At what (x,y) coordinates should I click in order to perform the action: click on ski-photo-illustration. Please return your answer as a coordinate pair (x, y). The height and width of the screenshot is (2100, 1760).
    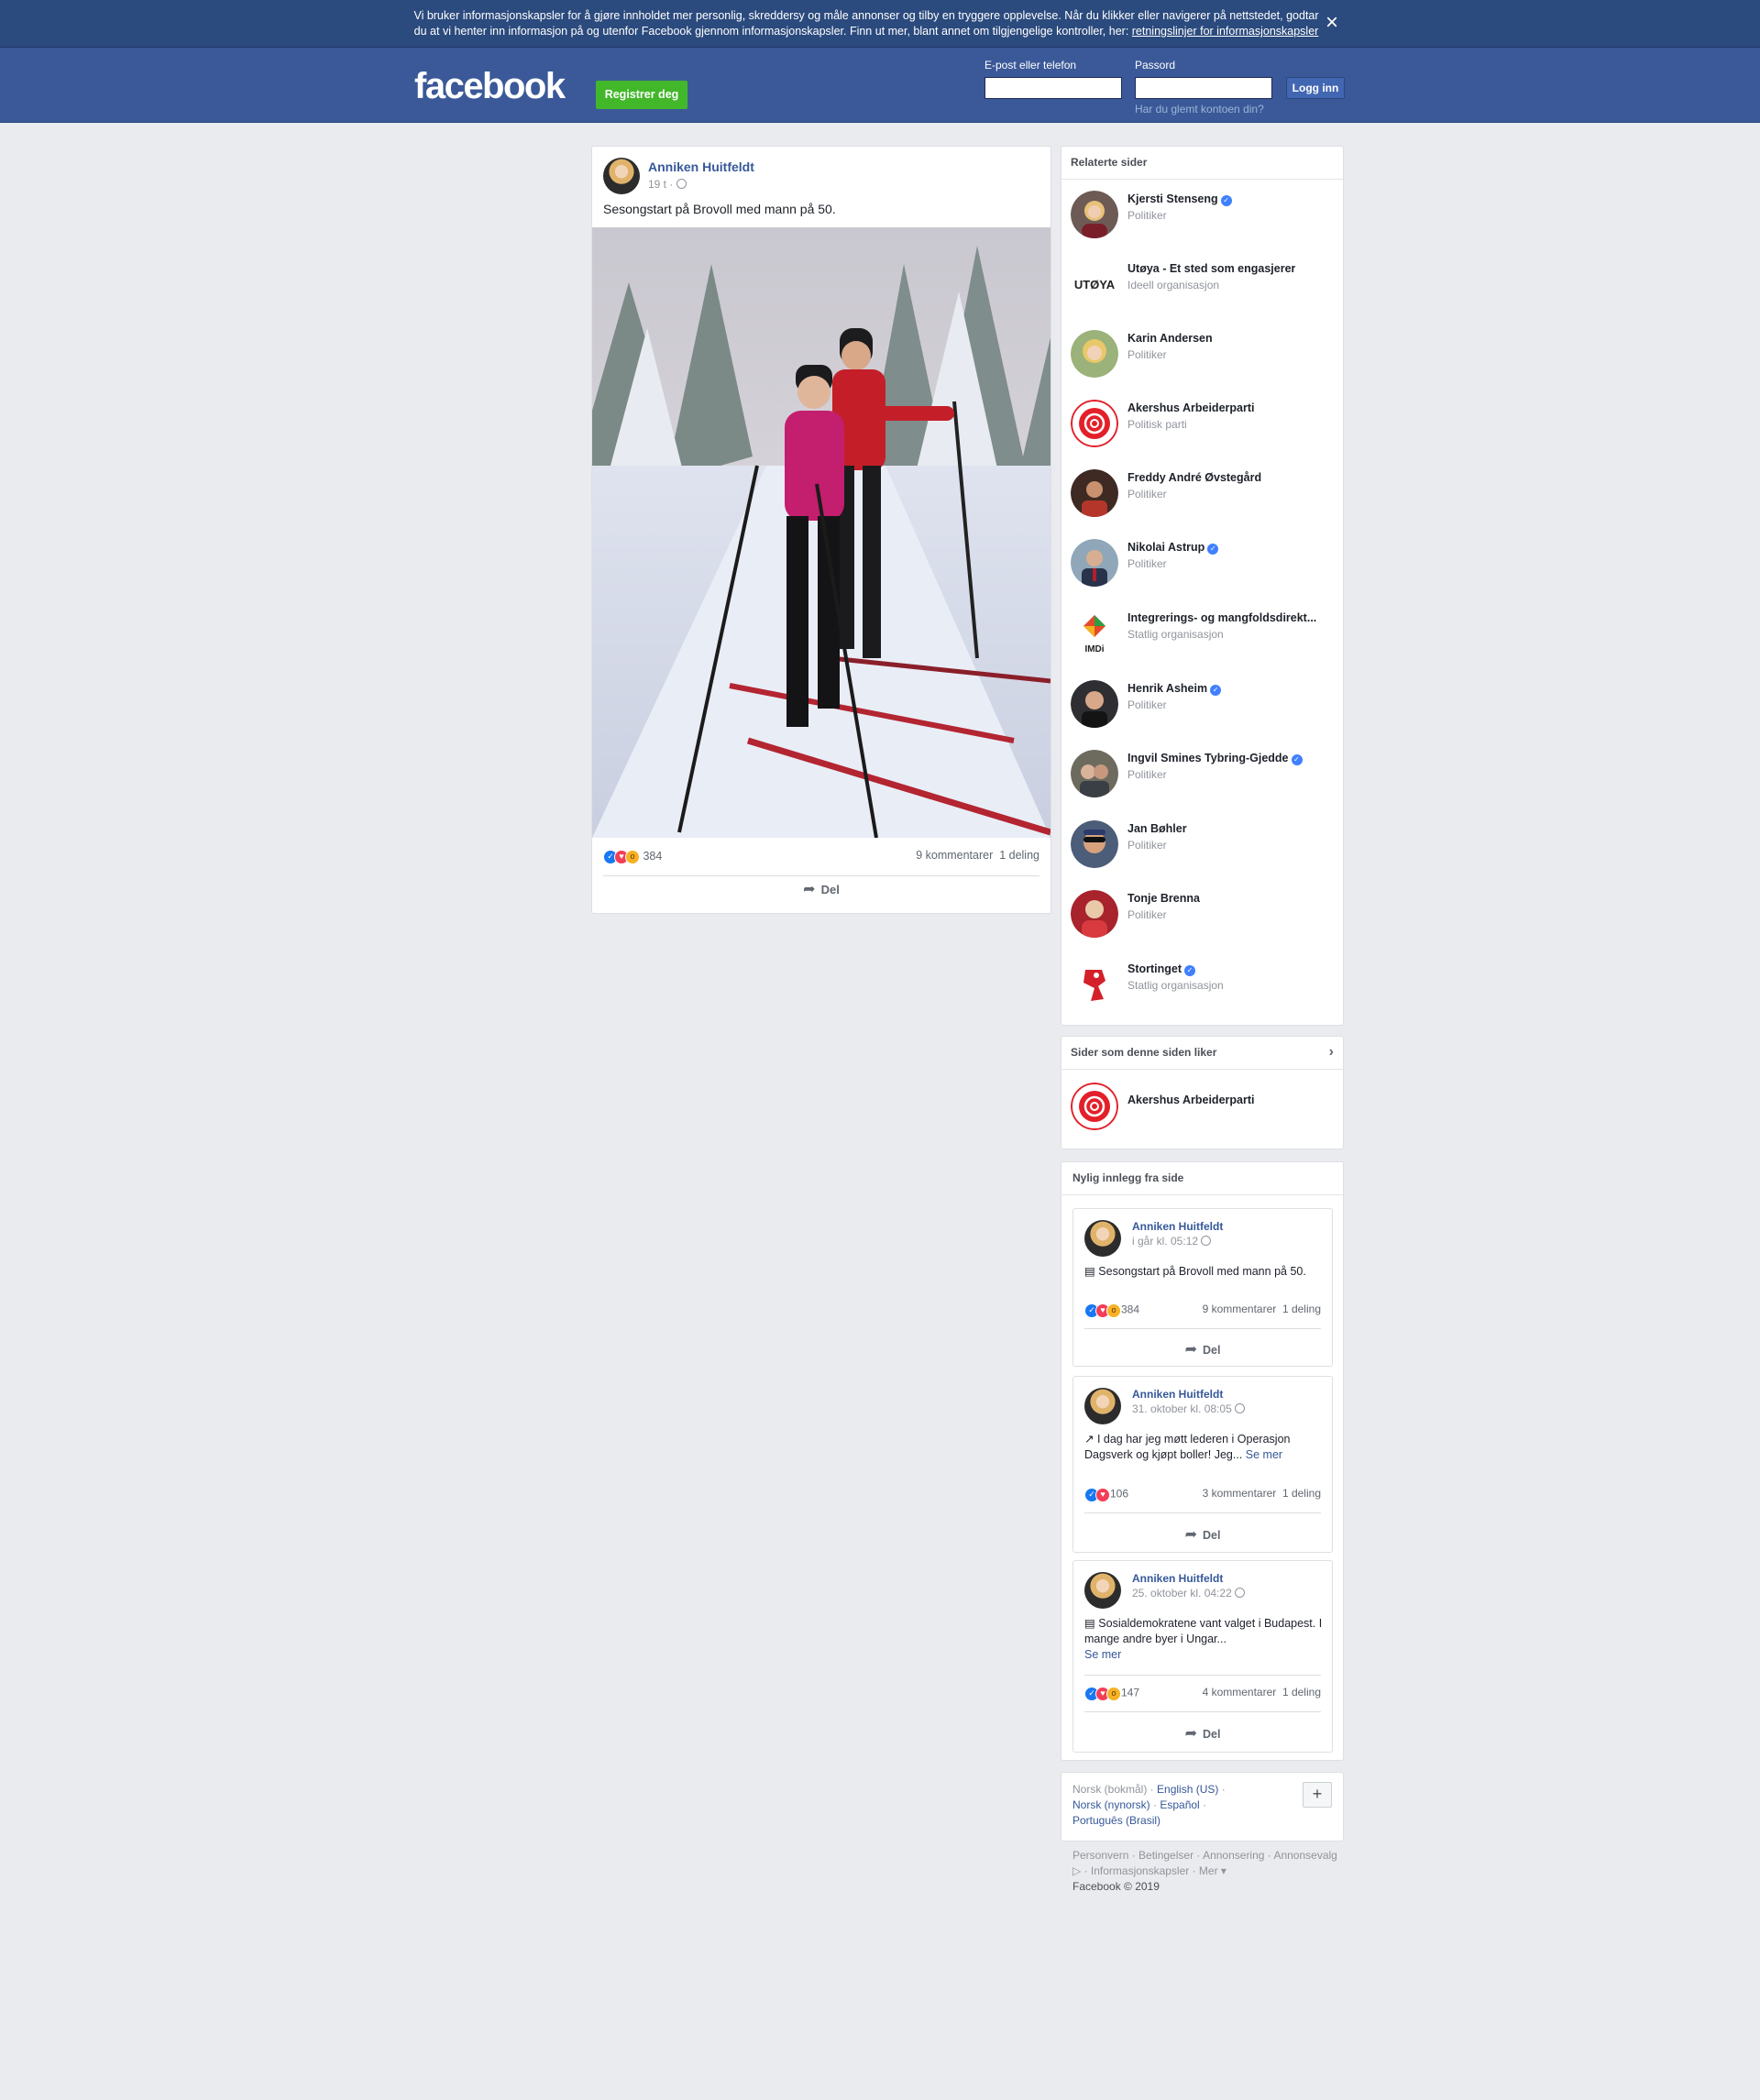
    Looking at the image, I should click on (821, 532).